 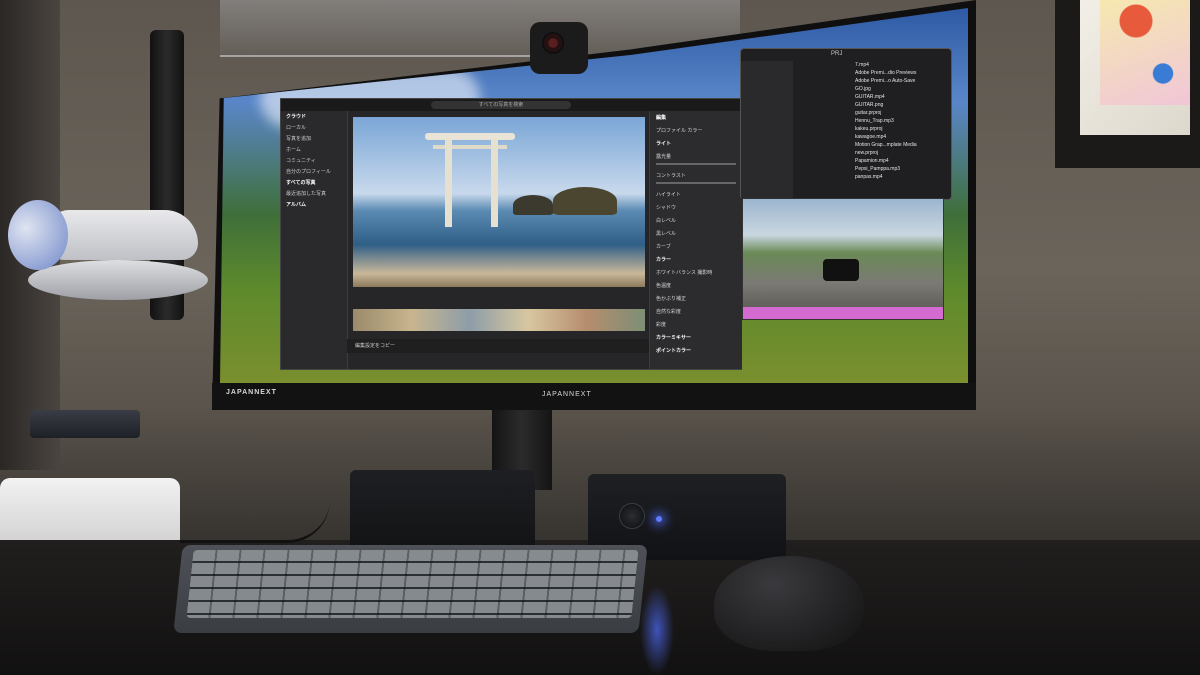 What do you see at coordinates (666, 234) in the screenshot?
I see `panel-blacks: 黒レベル` at bounding box center [666, 234].